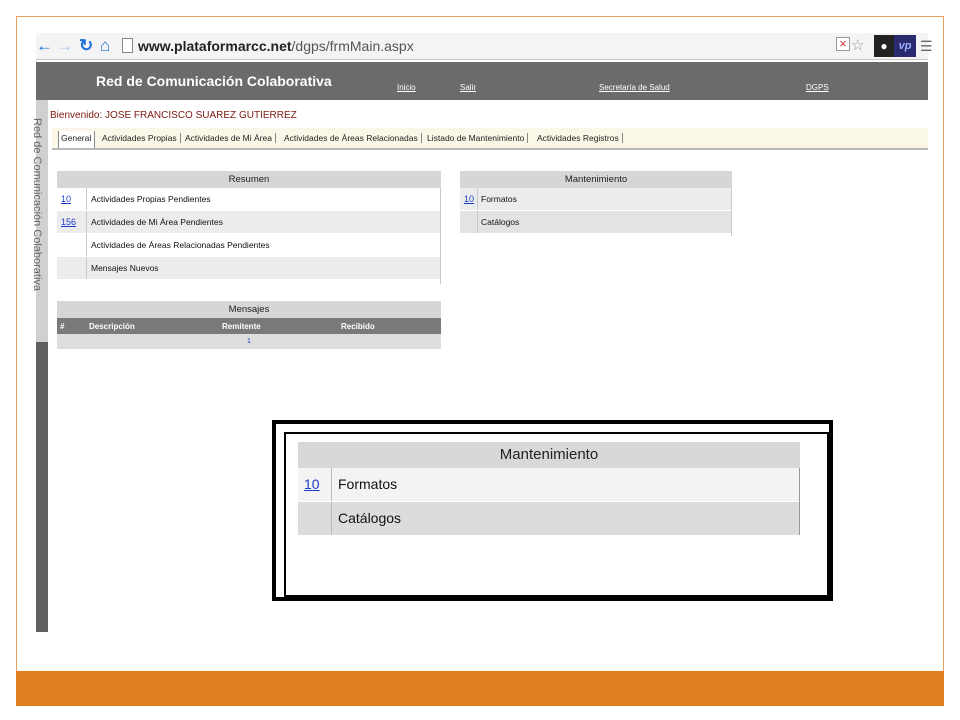 The width and height of the screenshot is (960, 720). Describe the element at coordinates (151, 199) in the screenshot. I see `resumen-label: Actividades Propias Pendientes` at that location.